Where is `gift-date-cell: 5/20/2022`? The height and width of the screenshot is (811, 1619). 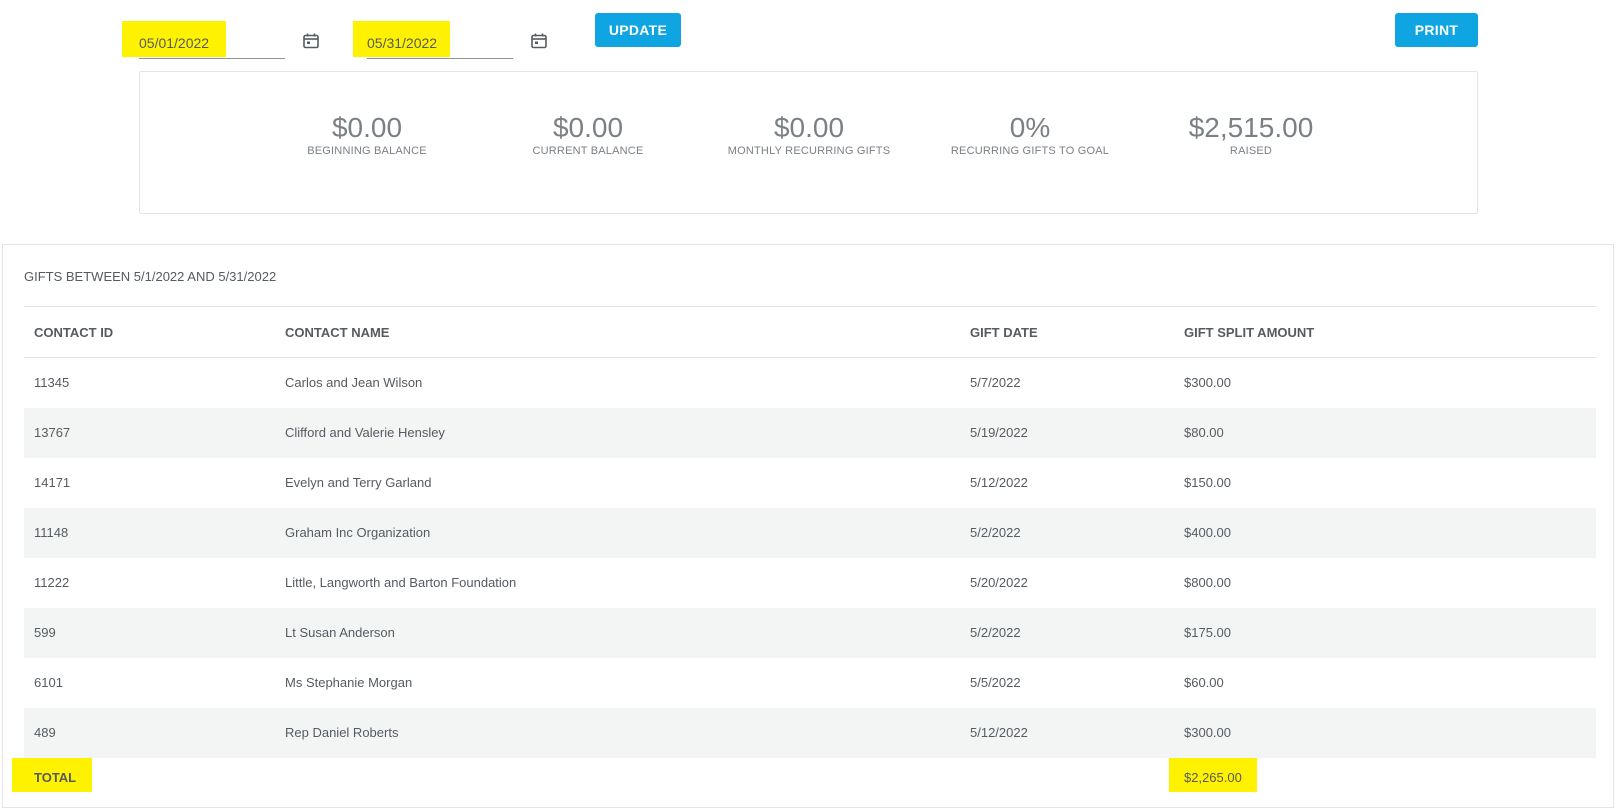
gift-date-cell: 5/20/2022 is located at coordinates (999, 582).